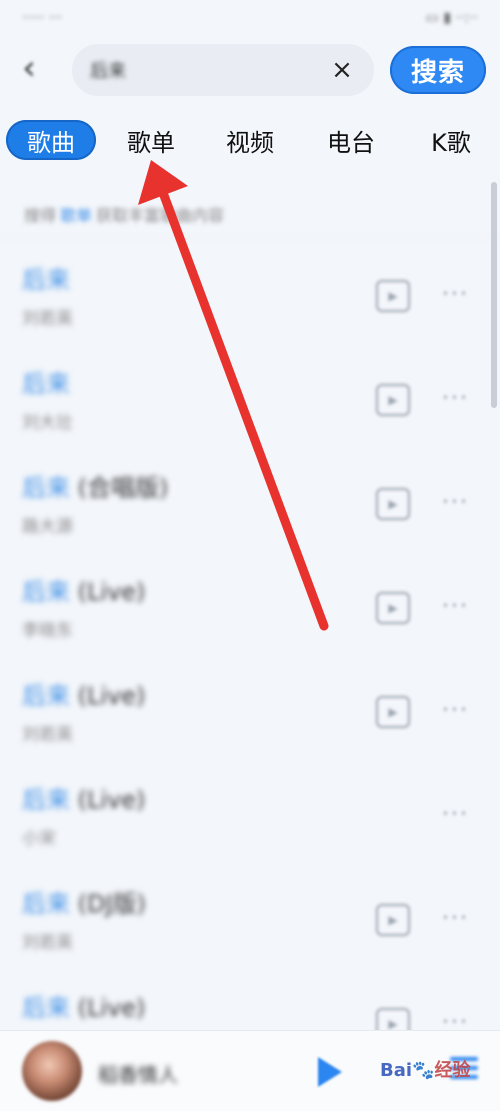 This screenshot has width=500, height=1111. What do you see at coordinates (250, 18) in the screenshot?
I see `status-bar: ····· ··· ▭ ▮ ··:··` at bounding box center [250, 18].